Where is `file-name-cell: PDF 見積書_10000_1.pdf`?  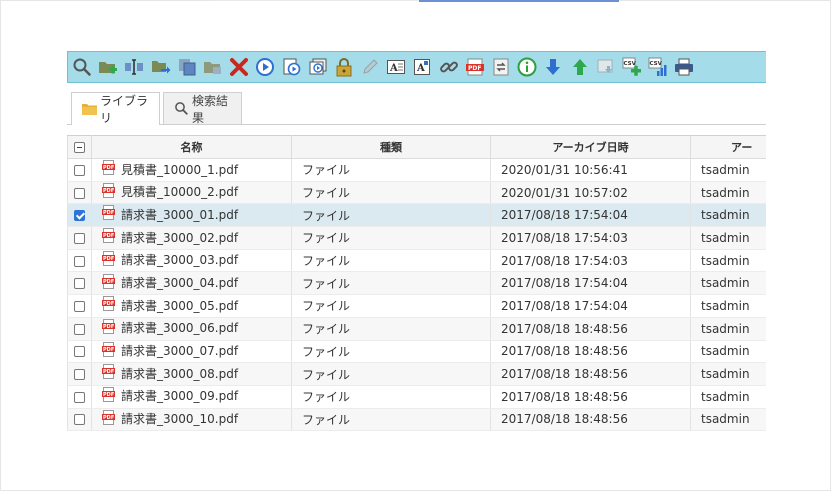
file-name-cell: PDF 見積書_10000_1.pdf is located at coordinates (191, 170).